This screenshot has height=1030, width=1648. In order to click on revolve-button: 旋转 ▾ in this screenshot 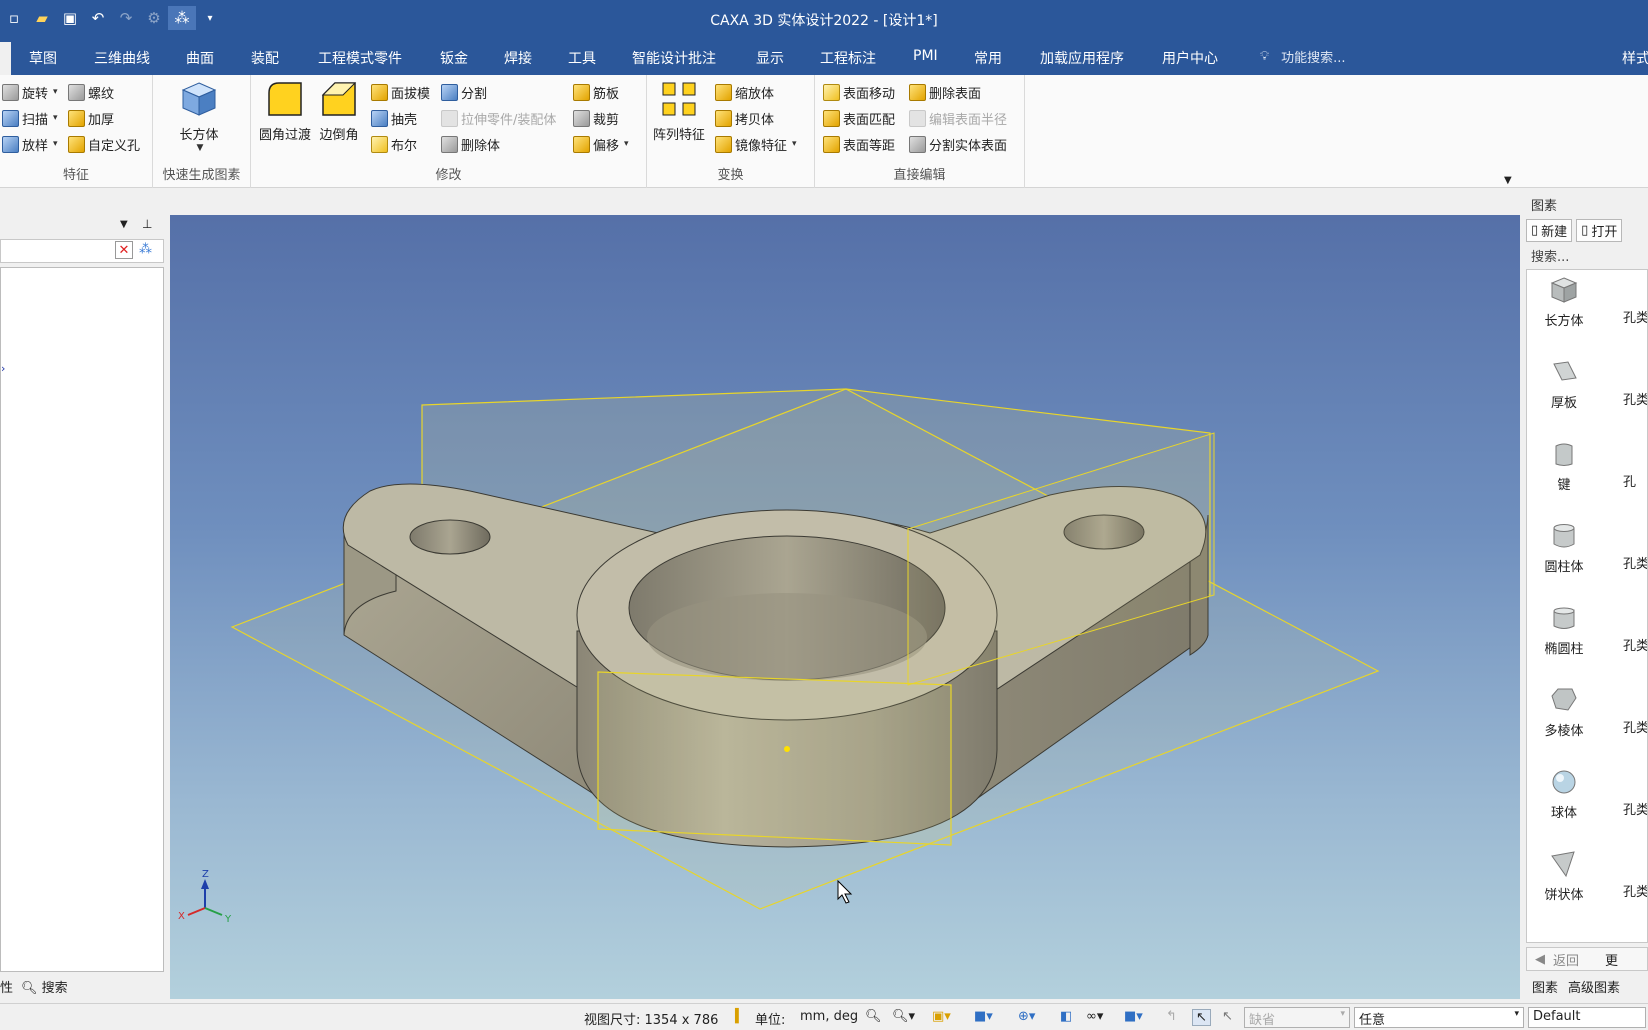, I will do `click(30, 92)`.